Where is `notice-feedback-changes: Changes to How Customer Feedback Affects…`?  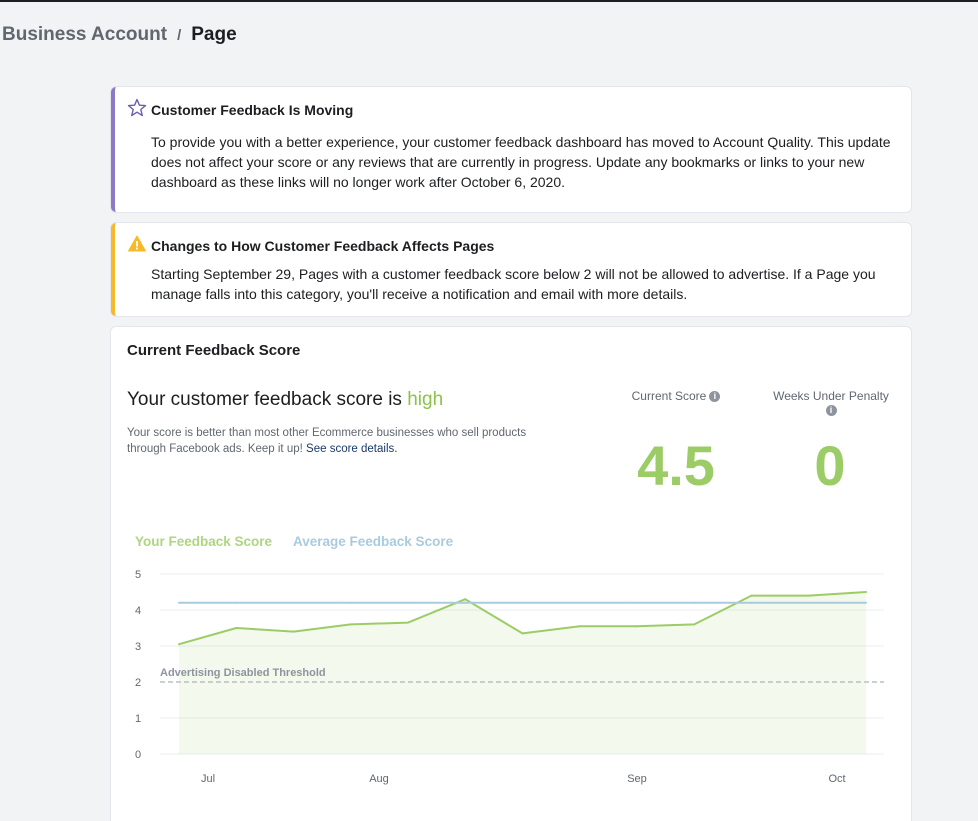
notice-feedback-changes: Changes to How Customer Feedback Affects… is located at coordinates (511, 269).